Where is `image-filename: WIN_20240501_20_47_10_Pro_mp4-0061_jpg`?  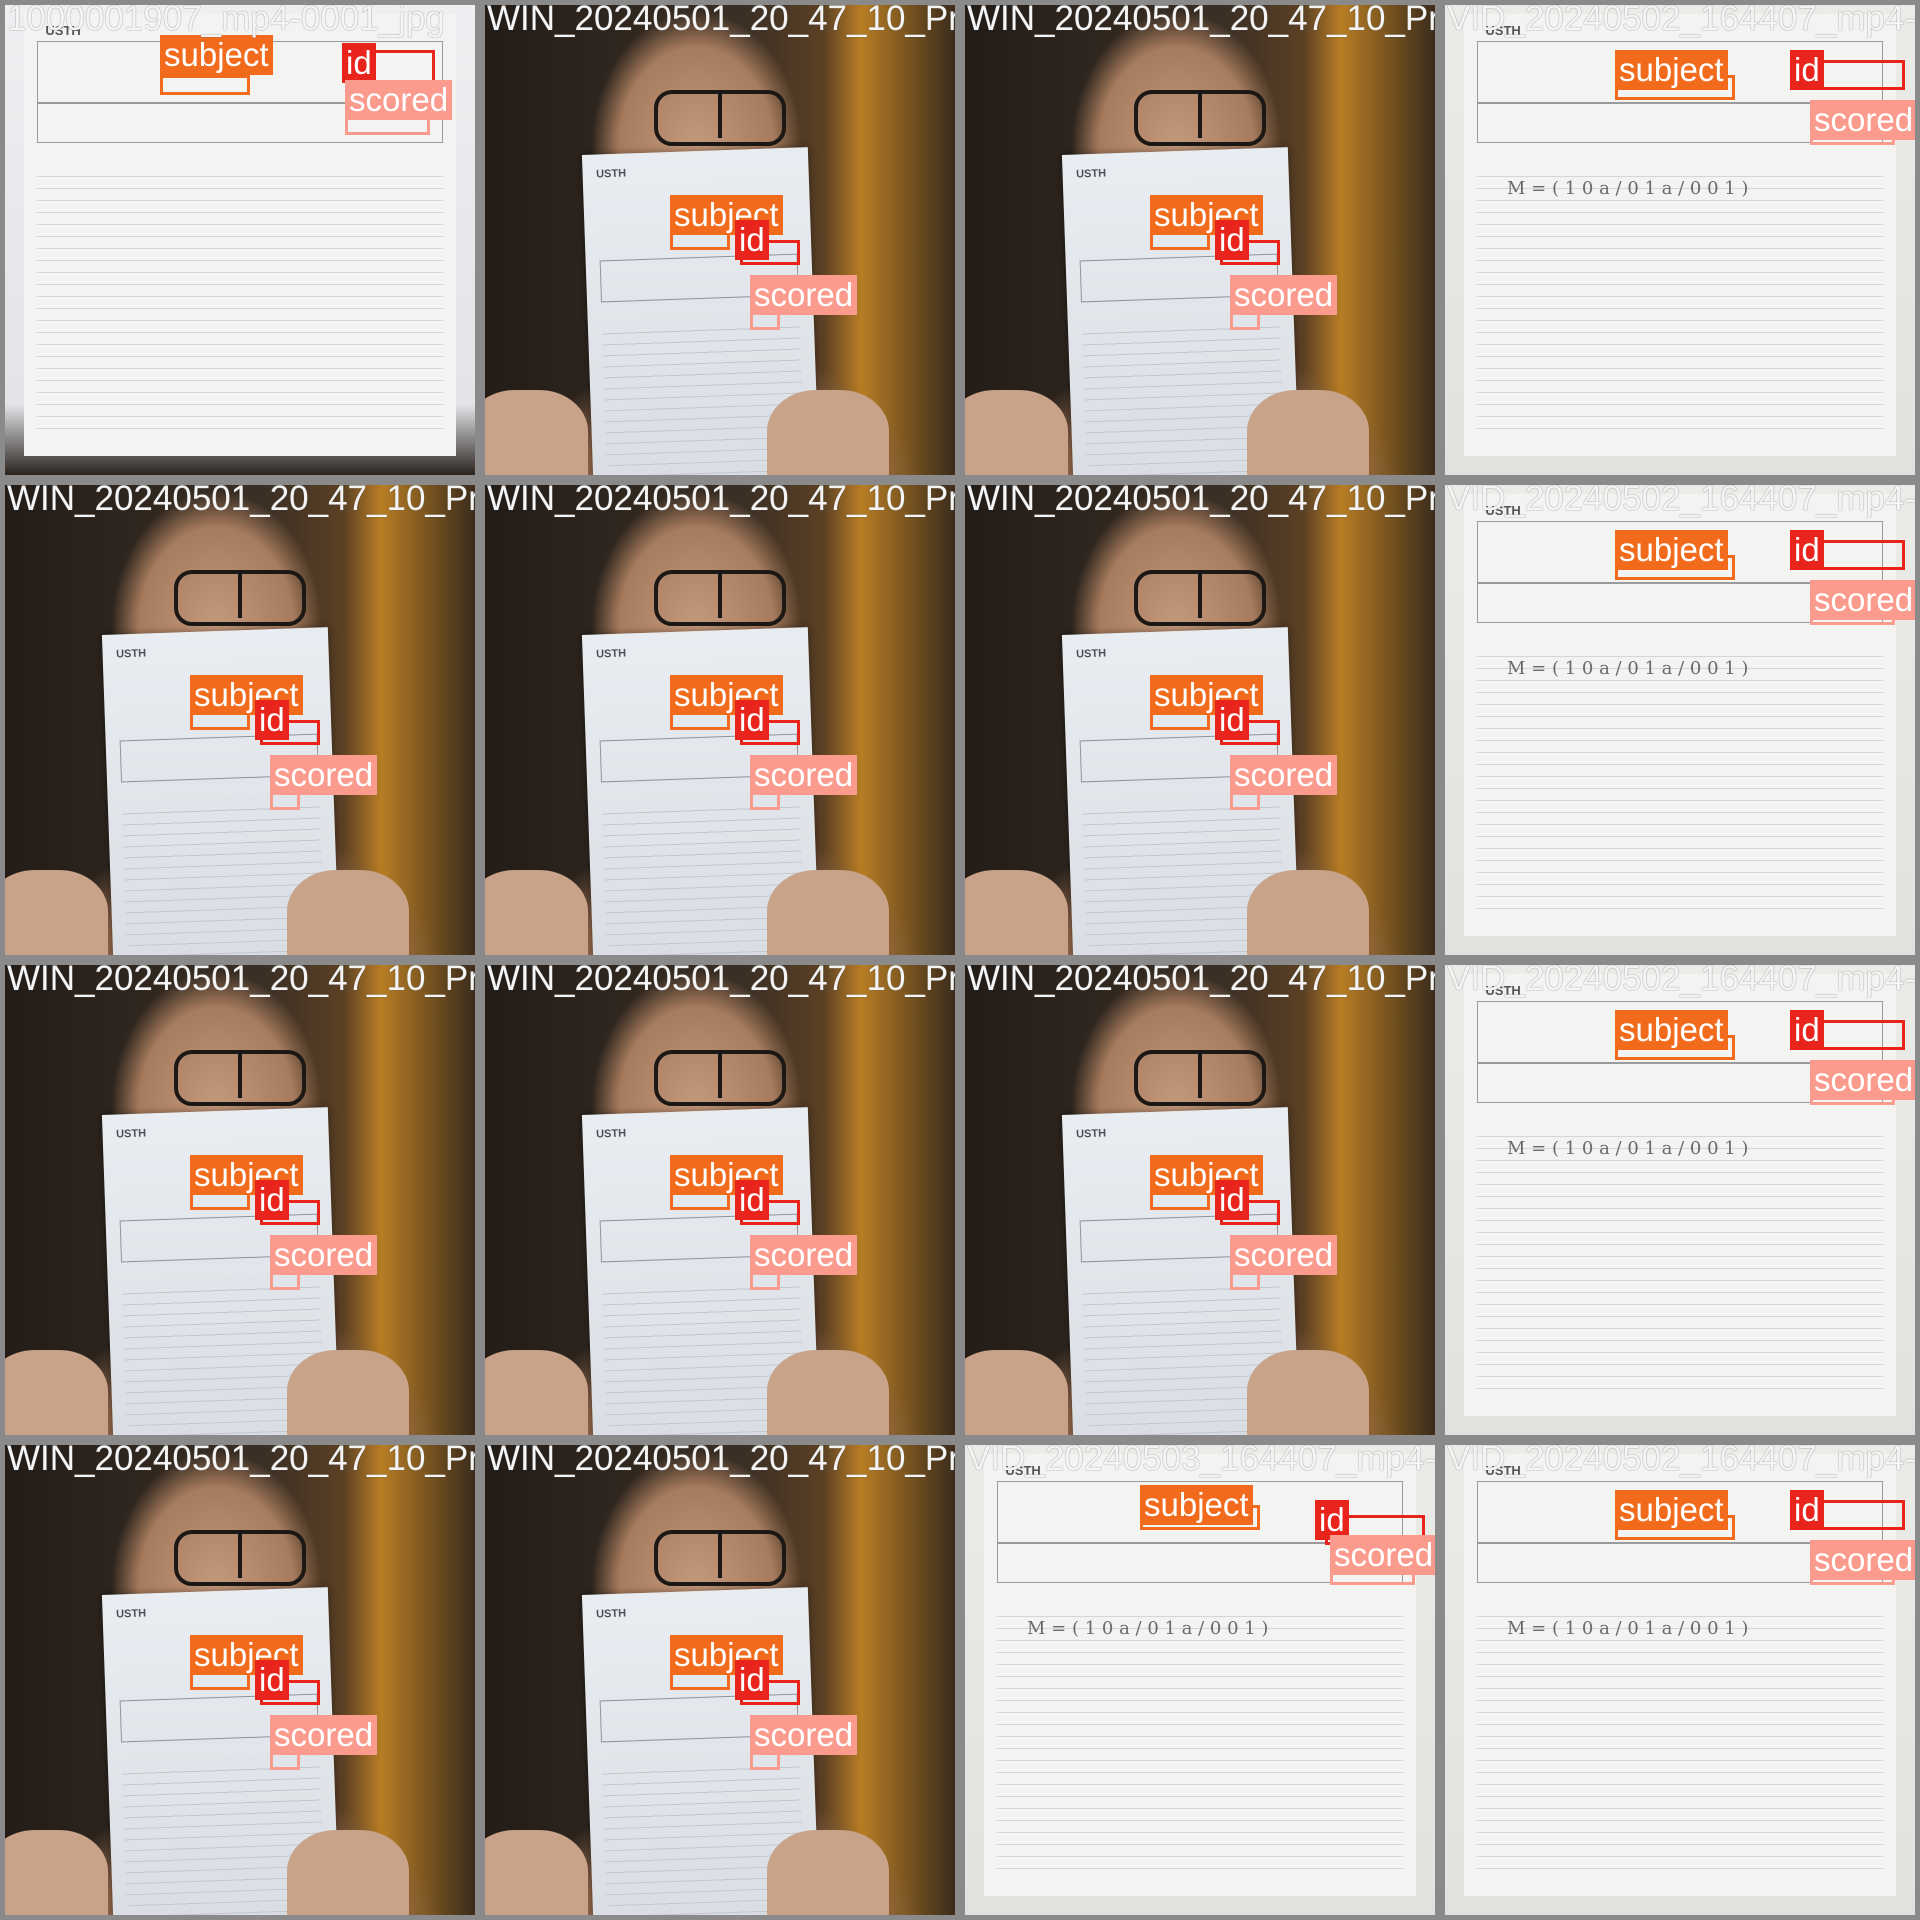
image-filename: WIN_20240501_20_47_10_Pro_mp4-0061_jpg is located at coordinates (1203, 19).